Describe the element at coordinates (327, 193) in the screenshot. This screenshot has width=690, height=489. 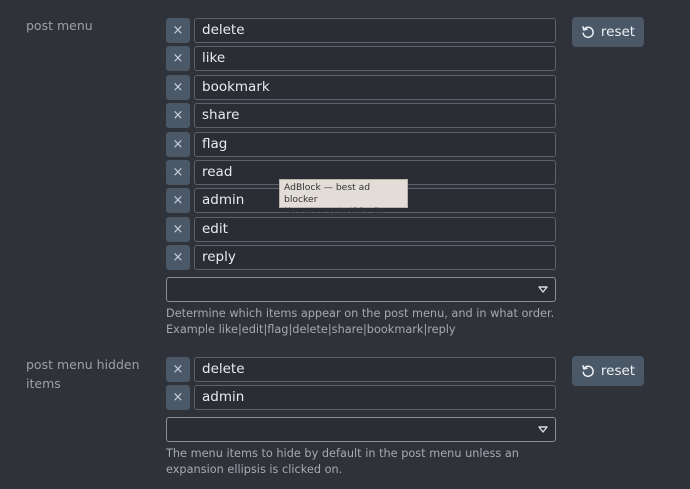
I see `tooltip-title: AdBlock — best ad blocker` at that location.